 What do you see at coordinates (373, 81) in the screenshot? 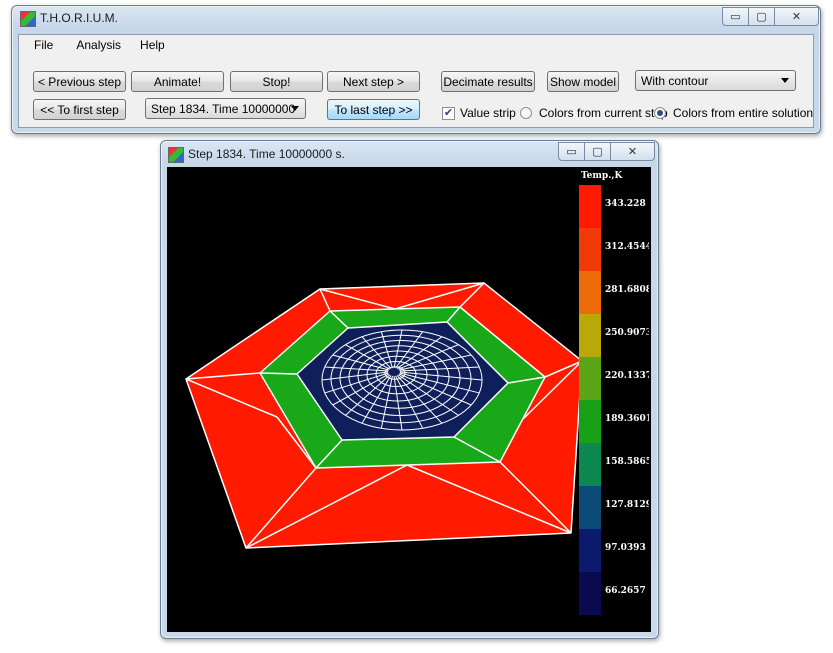
I see `next-step-button: Next step >` at bounding box center [373, 81].